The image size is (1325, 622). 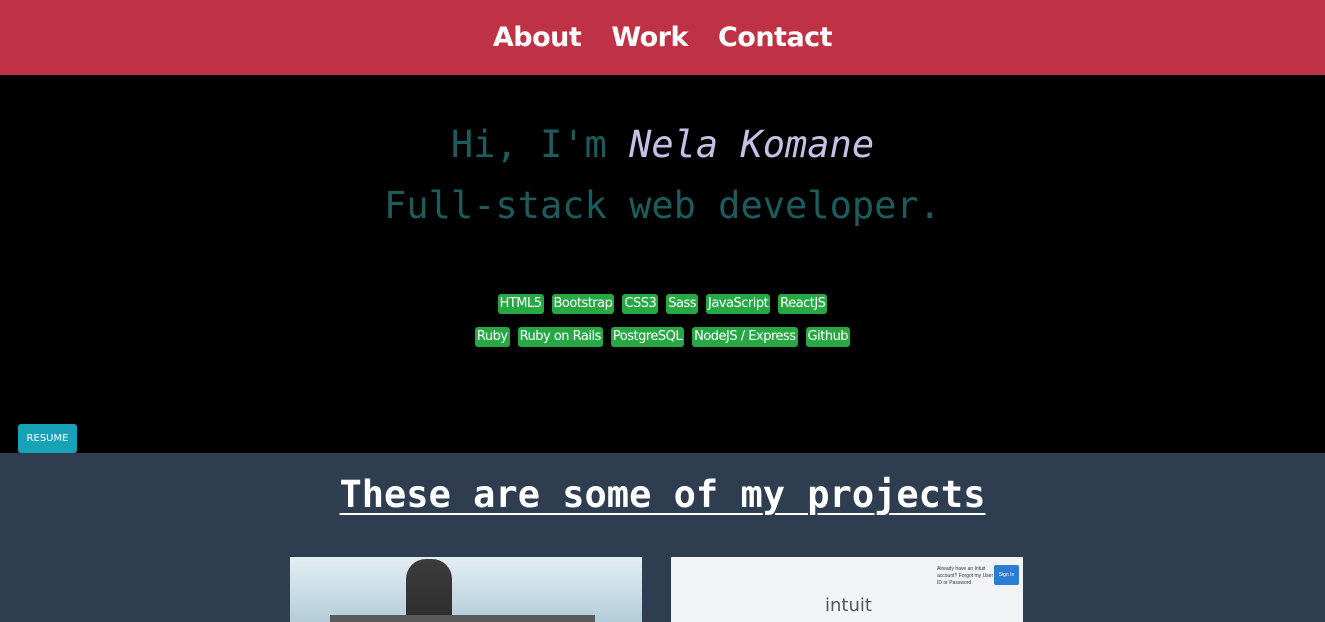 I want to click on skill-badge: JavaScript, so click(x=738, y=304).